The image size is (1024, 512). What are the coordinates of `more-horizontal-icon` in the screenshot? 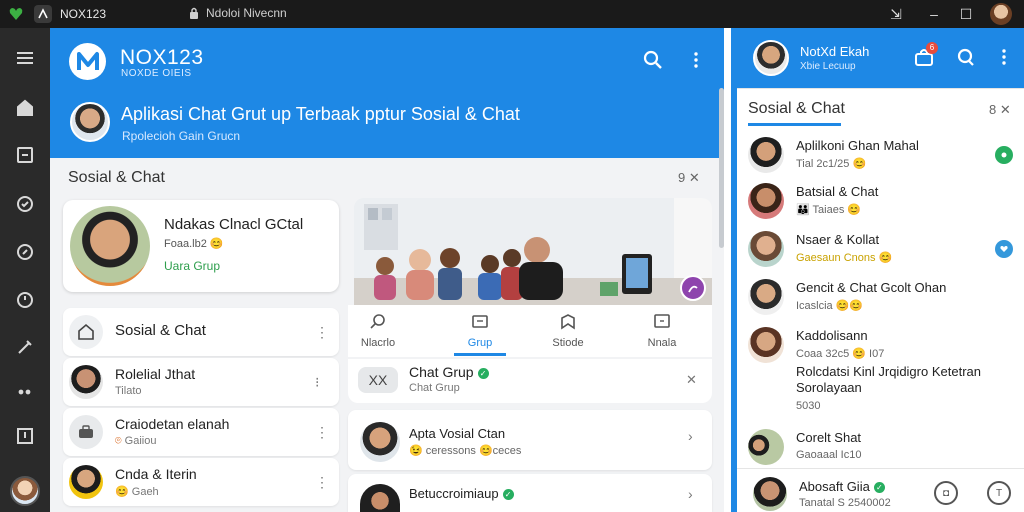 It's located at (25, 392).